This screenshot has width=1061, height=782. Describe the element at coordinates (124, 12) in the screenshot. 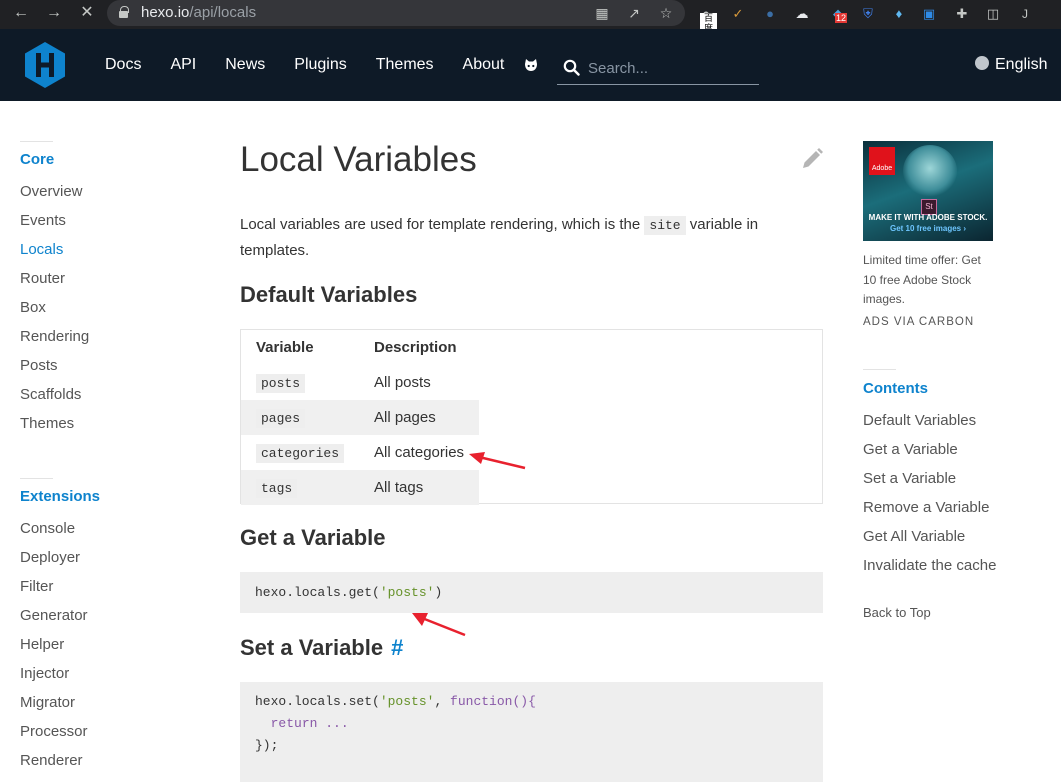

I see `lock-icon` at that location.